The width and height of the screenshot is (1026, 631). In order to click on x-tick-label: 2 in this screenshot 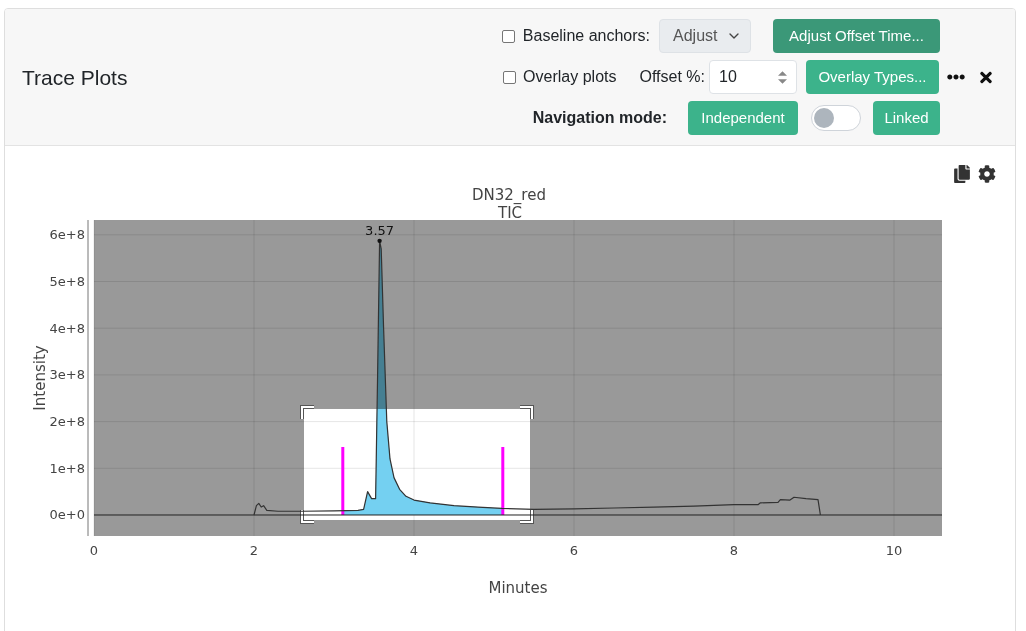, I will do `click(254, 550)`.